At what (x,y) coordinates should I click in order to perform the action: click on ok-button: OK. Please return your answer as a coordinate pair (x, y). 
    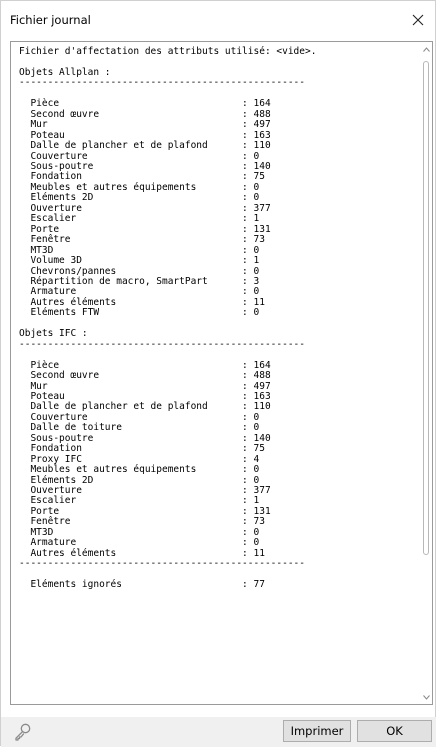
    Looking at the image, I should click on (394, 731).